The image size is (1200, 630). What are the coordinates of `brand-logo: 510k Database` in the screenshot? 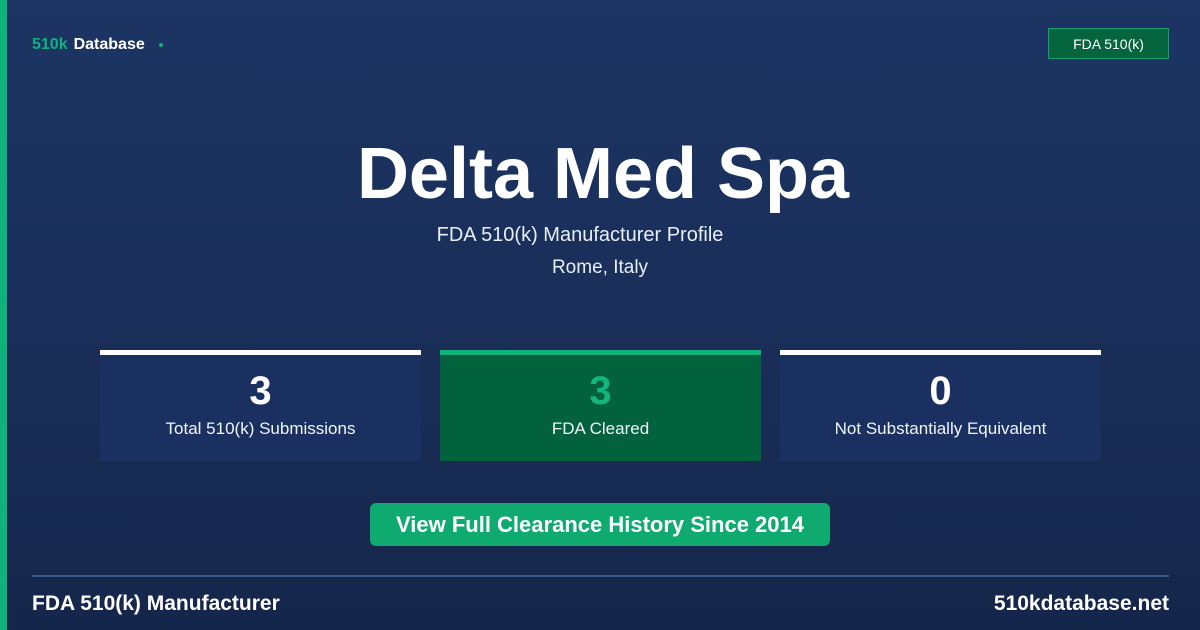 It's located at (97, 45).